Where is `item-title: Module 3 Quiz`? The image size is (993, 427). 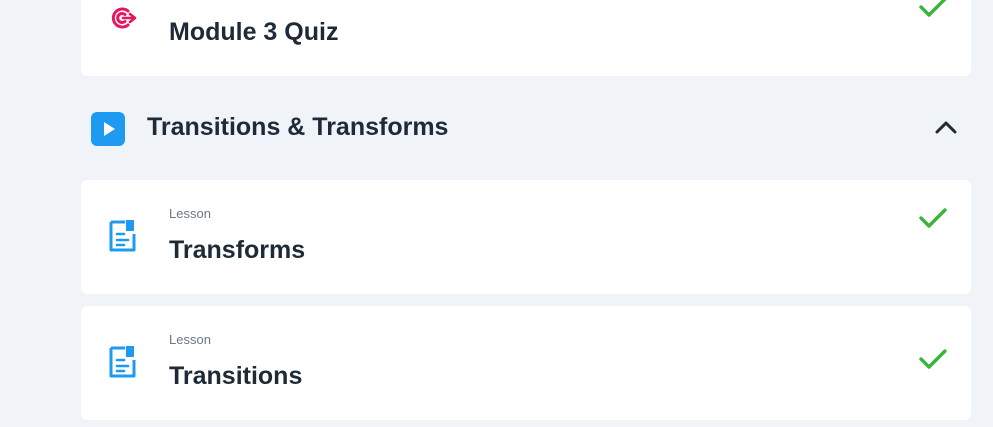
item-title: Module 3 Quiz is located at coordinates (254, 32).